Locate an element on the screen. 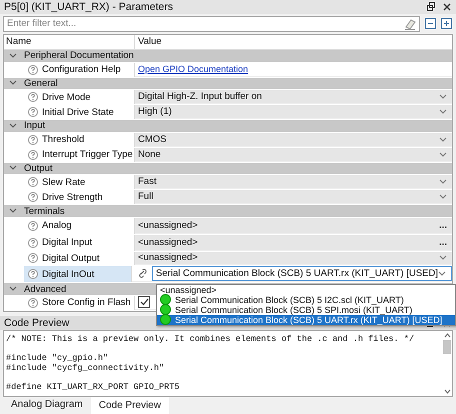 This screenshot has width=456, height=414. code-line: #define KIT_UART_RX_PORT GPIO_PRT5 is located at coordinates (93, 387).